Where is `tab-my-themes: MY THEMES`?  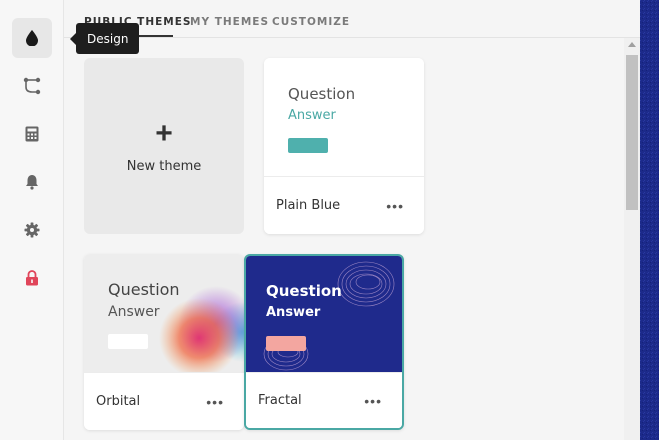
tab-my-themes: MY THEMES is located at coordinates (229, 22).